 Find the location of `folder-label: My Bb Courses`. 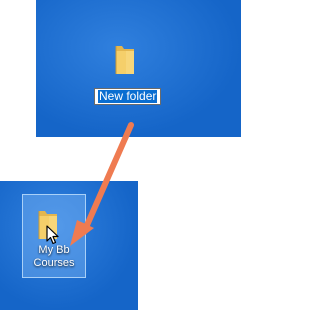

folder-label: My Bb Courses is located at coordinates (54, 257).